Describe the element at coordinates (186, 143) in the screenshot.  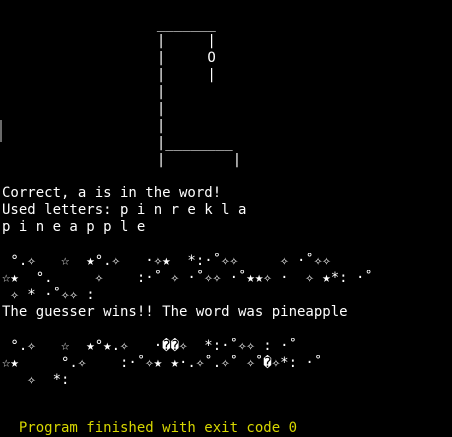
I see `gallows-line: |________` at that location.